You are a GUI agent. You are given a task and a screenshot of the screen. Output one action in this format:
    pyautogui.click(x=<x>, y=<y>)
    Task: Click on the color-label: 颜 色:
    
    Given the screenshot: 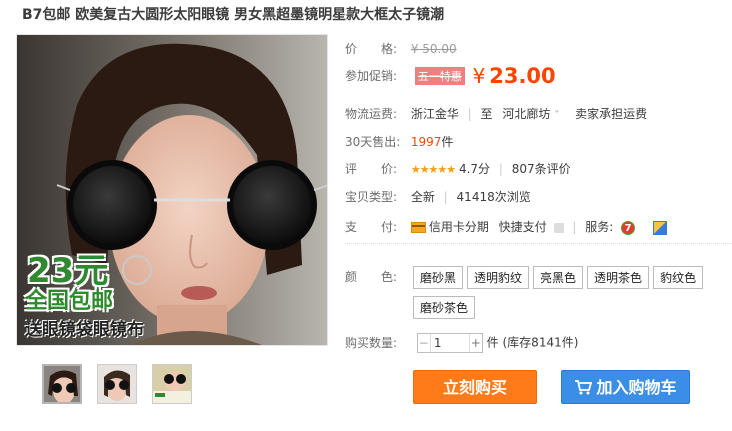 What is the action you would take?
    pyautogui.click(x=371, y=277)
    